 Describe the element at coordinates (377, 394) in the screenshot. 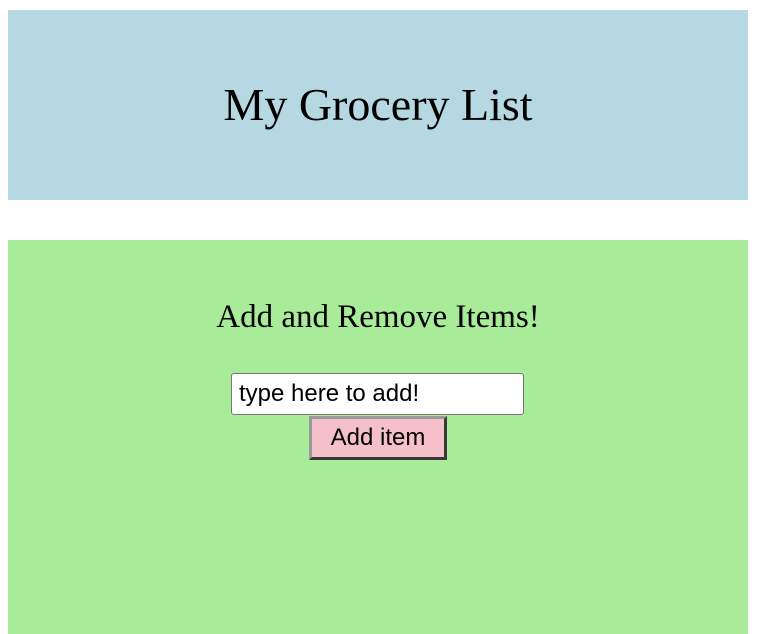

I see `add-item-input` at that location.